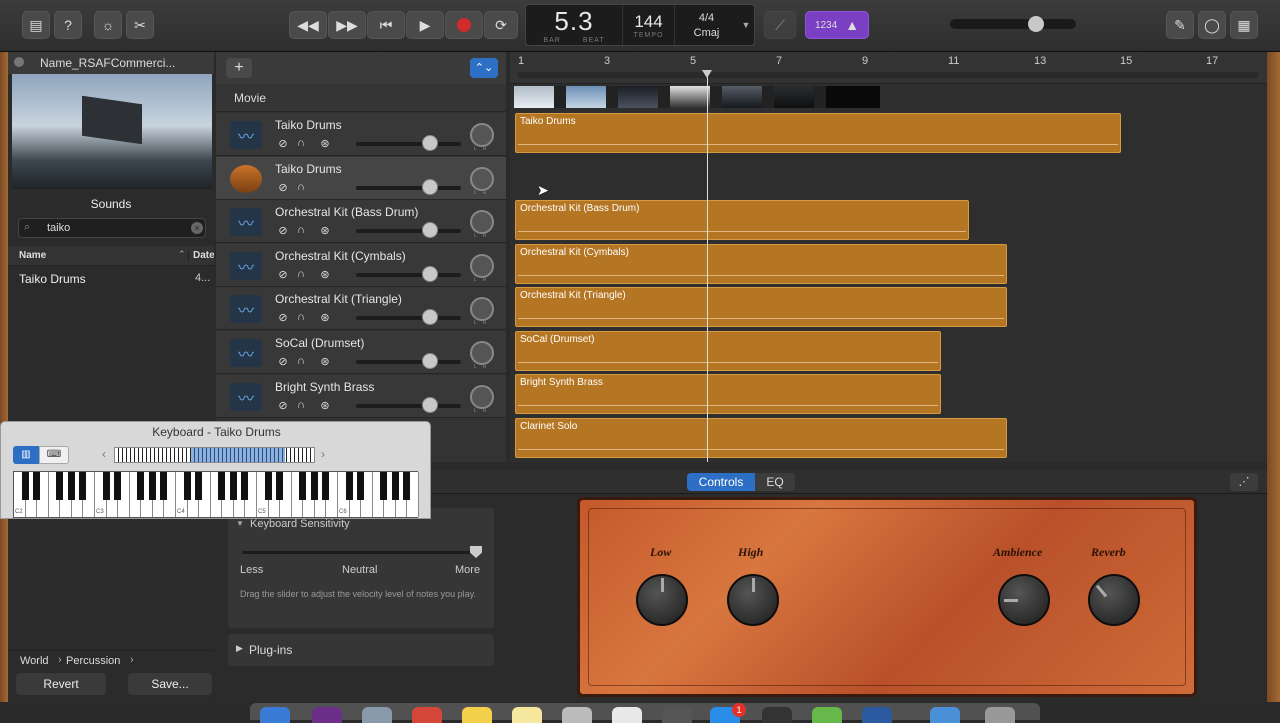 The width and height of the screenshot is (1280, 723). I want to click on breadcrumb-world: World, so click(34, 661).